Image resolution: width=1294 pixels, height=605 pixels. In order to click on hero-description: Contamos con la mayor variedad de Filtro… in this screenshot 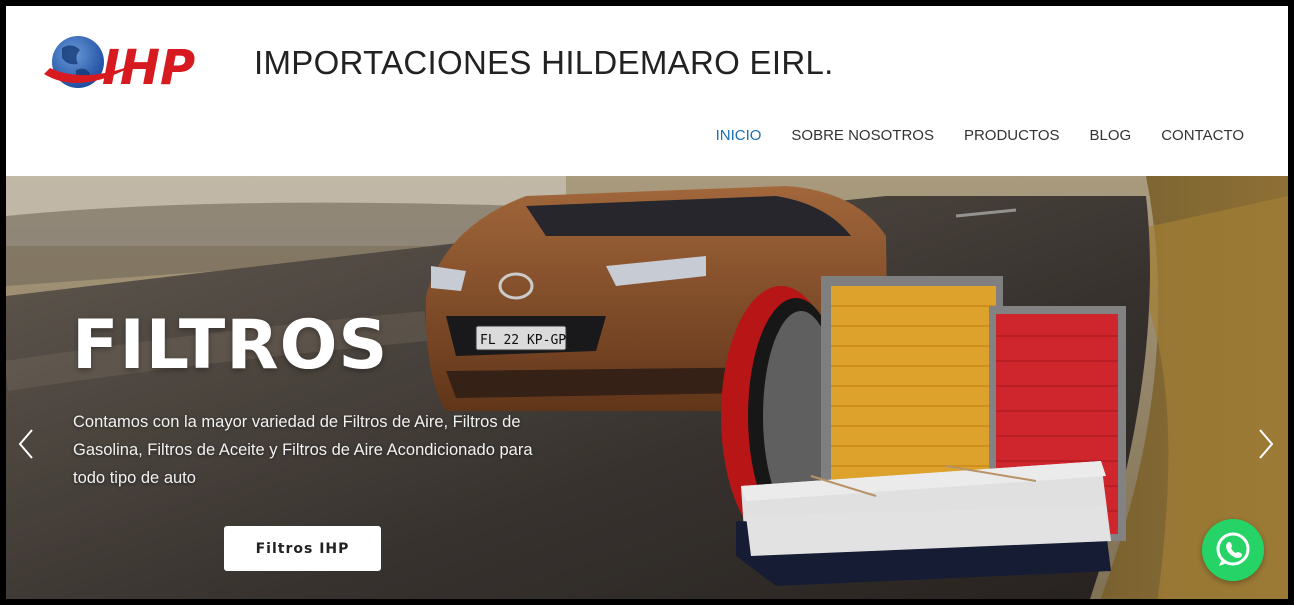, I will do `click(303, 450)`.